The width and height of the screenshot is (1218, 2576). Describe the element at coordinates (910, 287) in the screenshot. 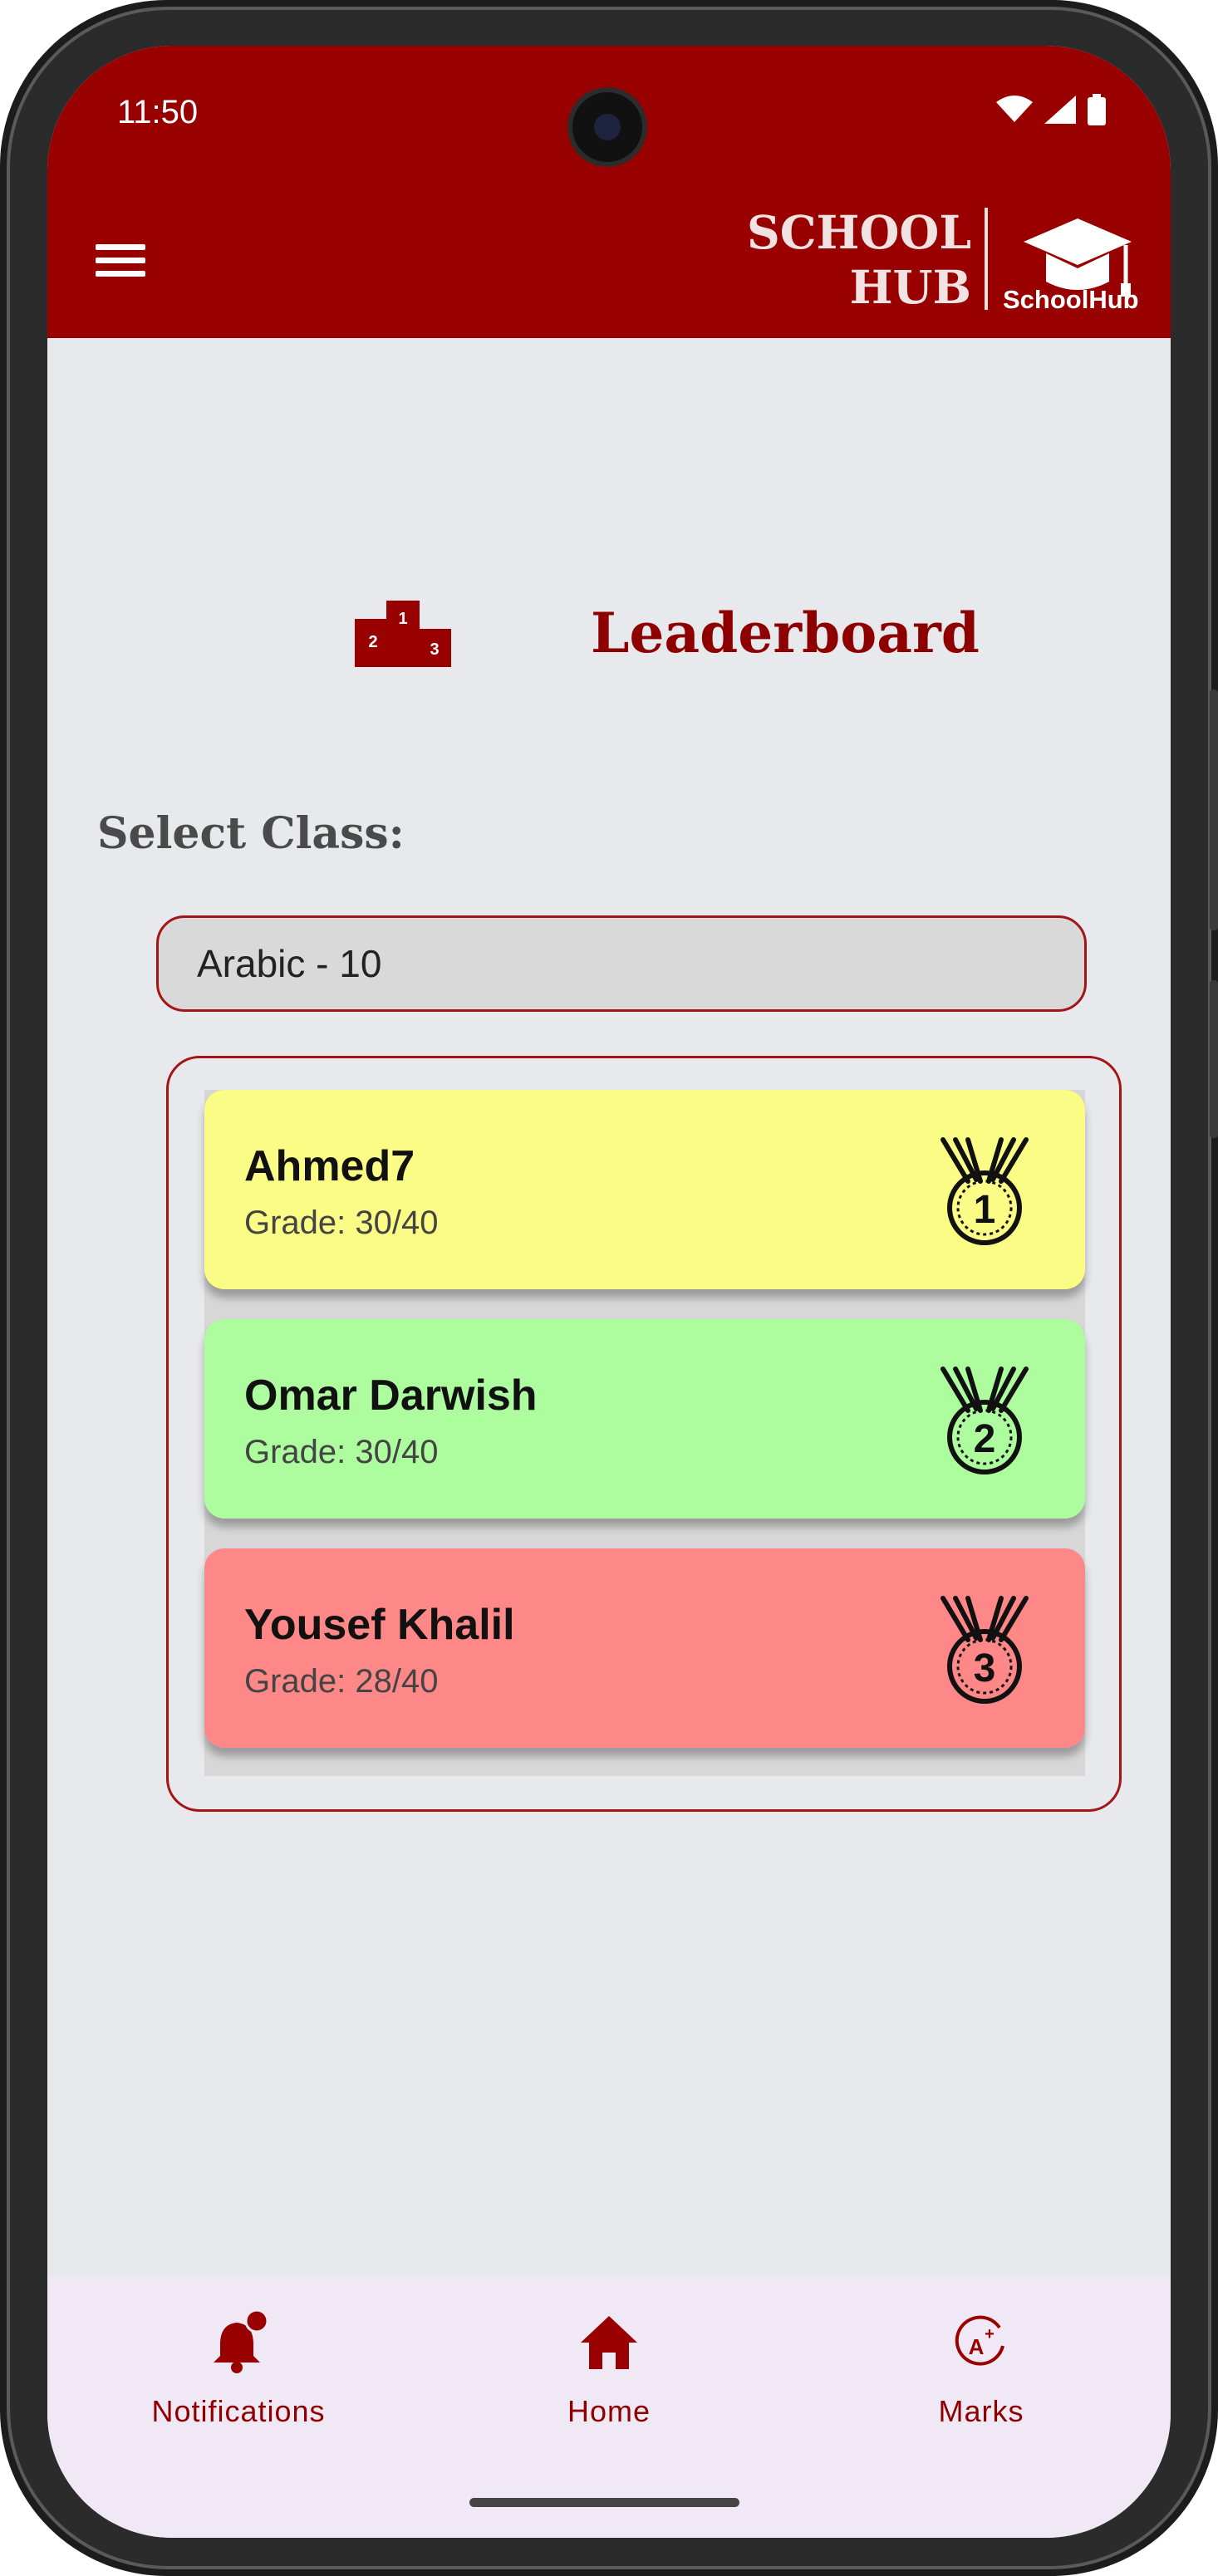

I see `brand-line-2: HUB` at that location.